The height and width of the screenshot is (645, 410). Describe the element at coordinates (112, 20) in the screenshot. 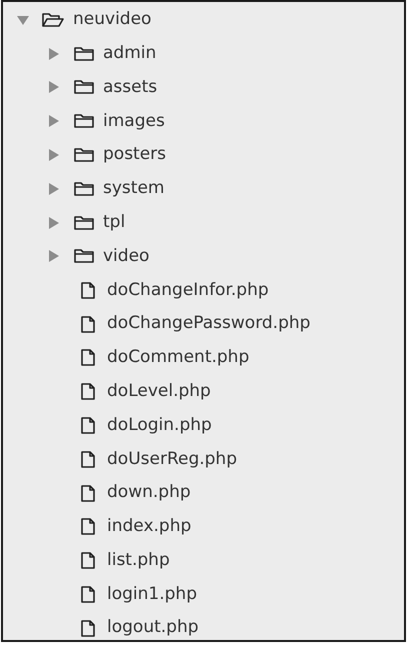

I see `folder-name: neuvideo` at that location.